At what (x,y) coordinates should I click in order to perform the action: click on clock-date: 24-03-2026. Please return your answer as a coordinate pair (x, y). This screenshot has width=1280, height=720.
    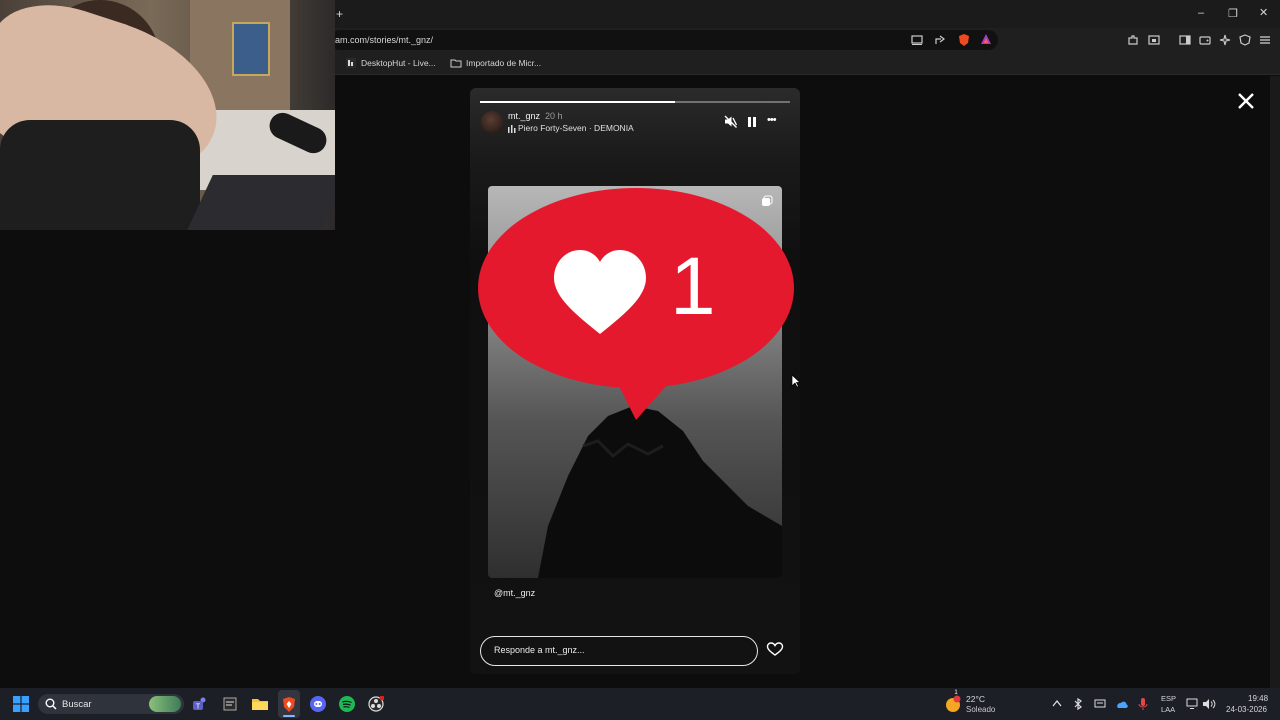
    Looking at the image, I should click on (1246, 709).